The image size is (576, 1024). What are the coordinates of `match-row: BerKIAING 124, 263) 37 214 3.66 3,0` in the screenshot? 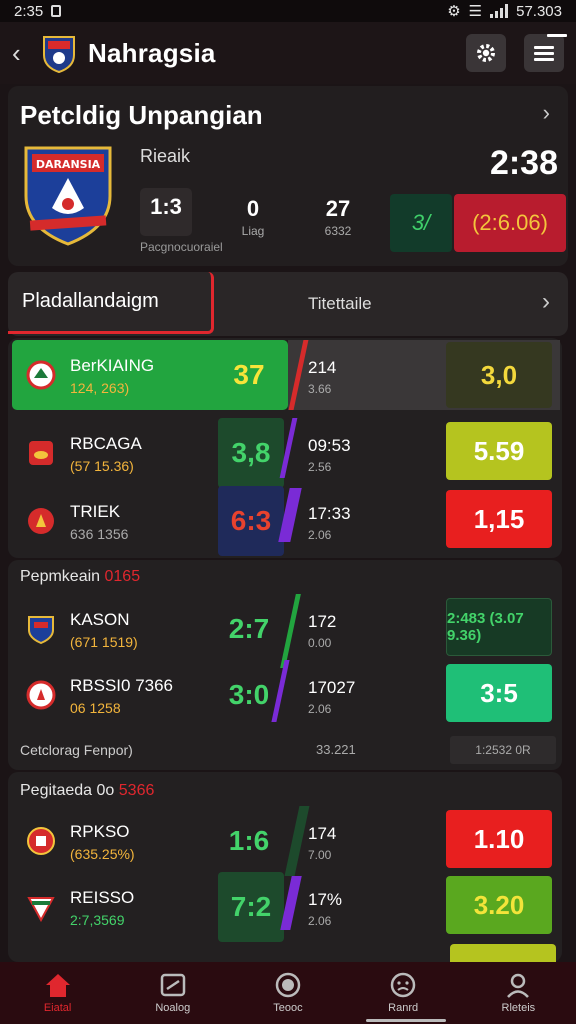 It's located at (286, 375).